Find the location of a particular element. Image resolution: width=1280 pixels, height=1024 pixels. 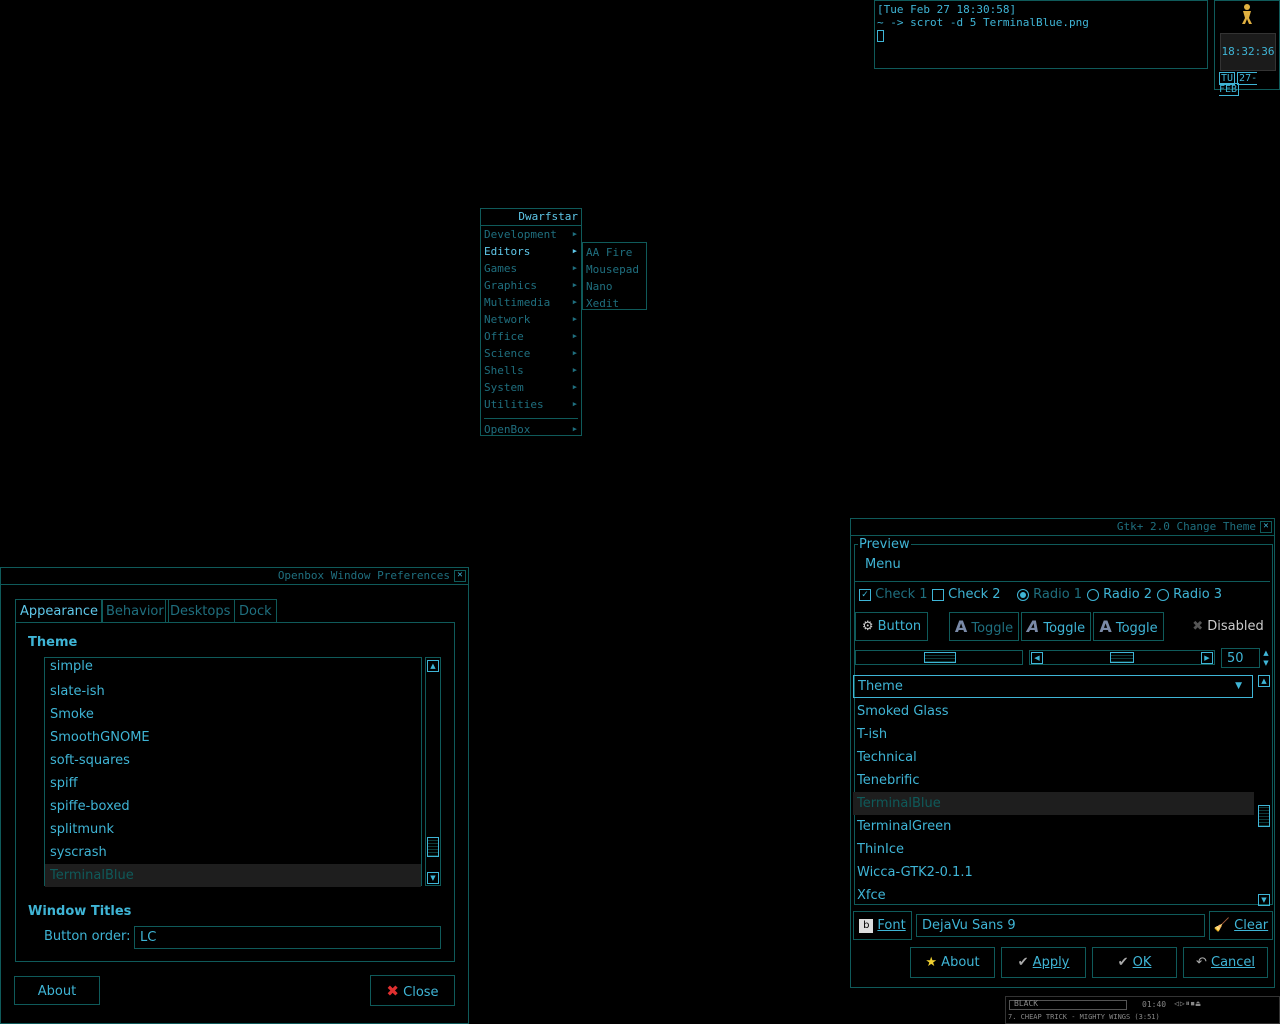

menu-item-development: Development ▶ is located at coordinates (531, 234).